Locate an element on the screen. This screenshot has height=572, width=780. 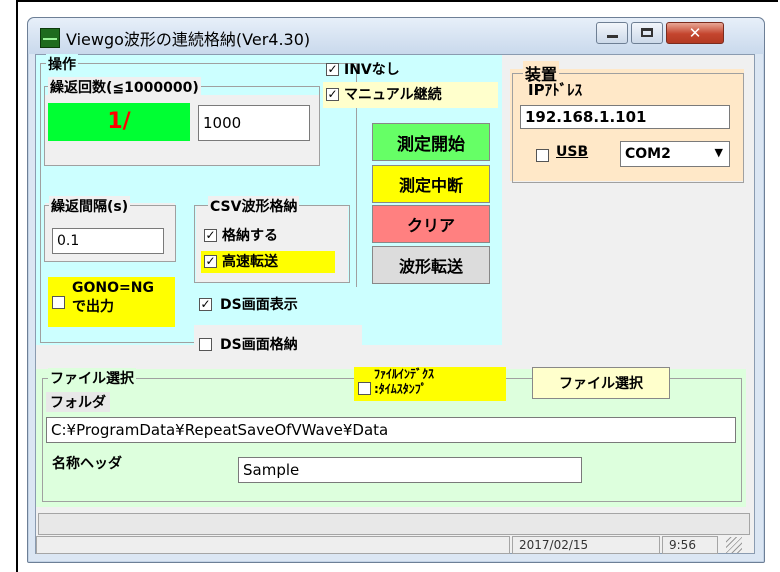
gono-checkbox is located at coordinates (58, 302).